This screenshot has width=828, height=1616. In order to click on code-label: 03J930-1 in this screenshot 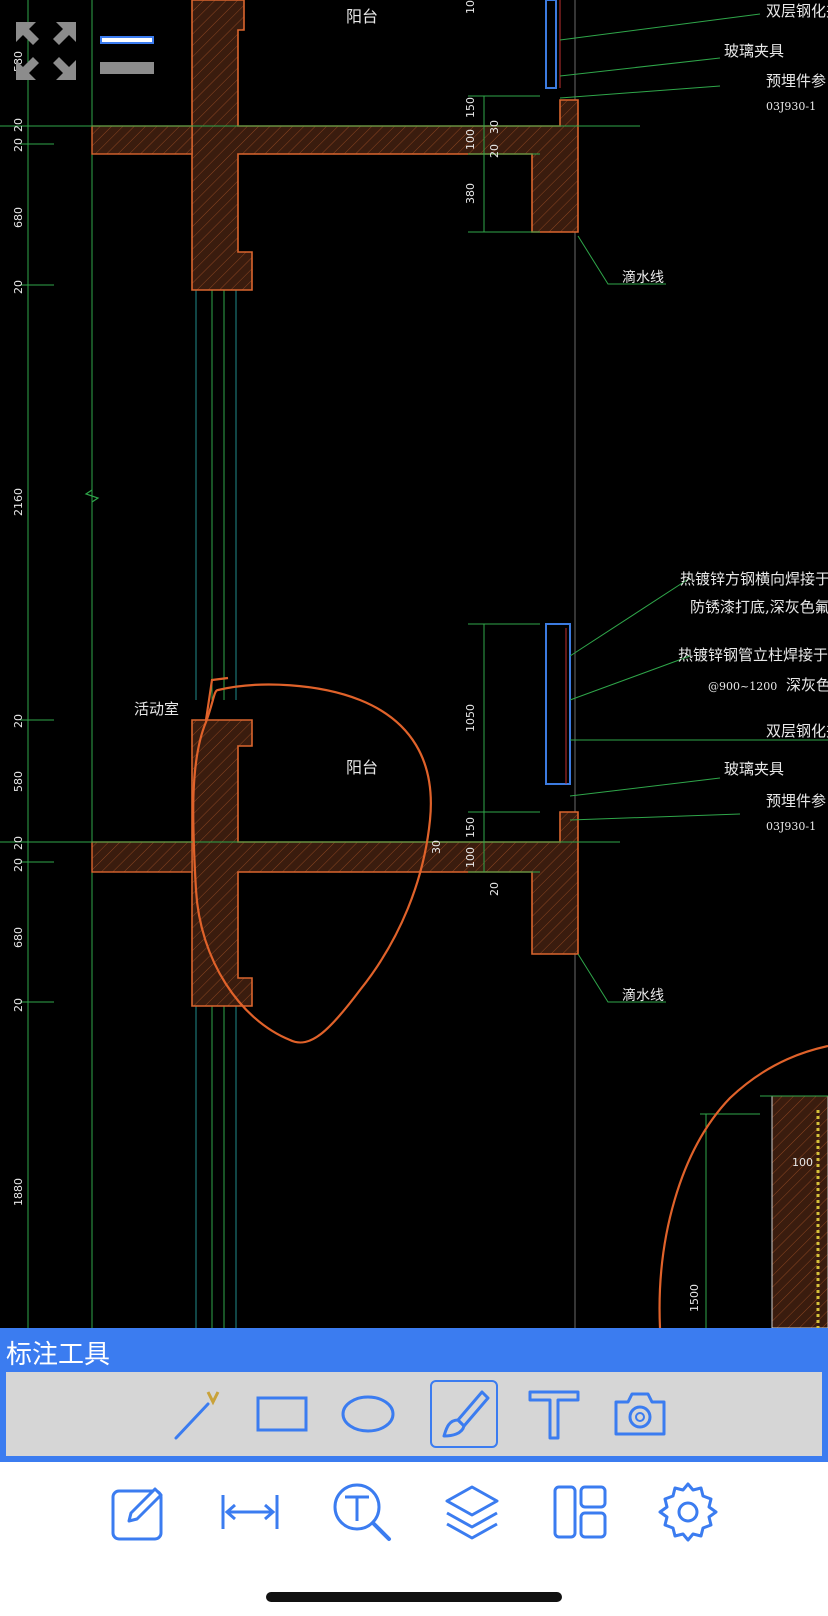, I will do `click(791, 826)`.